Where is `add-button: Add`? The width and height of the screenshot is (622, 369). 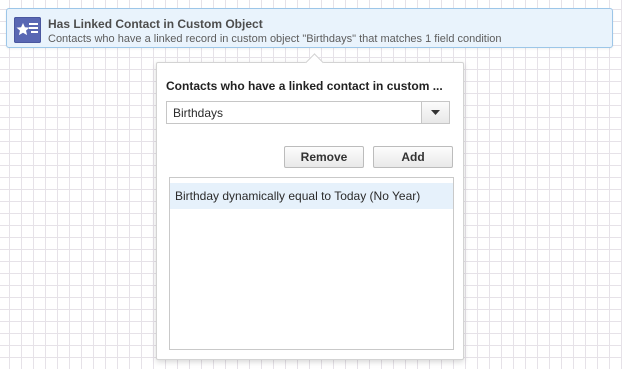 add-button: Add is located at coordinates (413, 157).